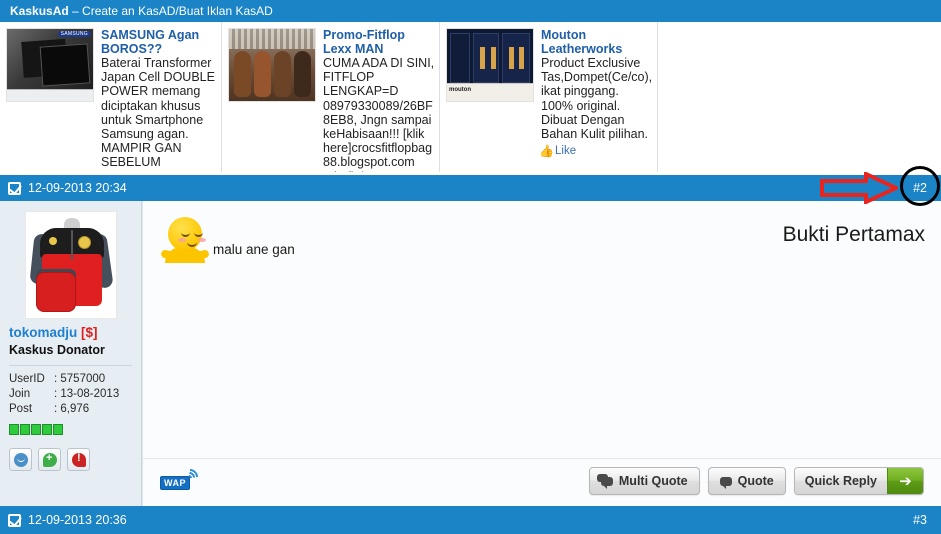 This screenshot has height=534, width=941. I want to click on user-reputation-meter, so click(70, 429).